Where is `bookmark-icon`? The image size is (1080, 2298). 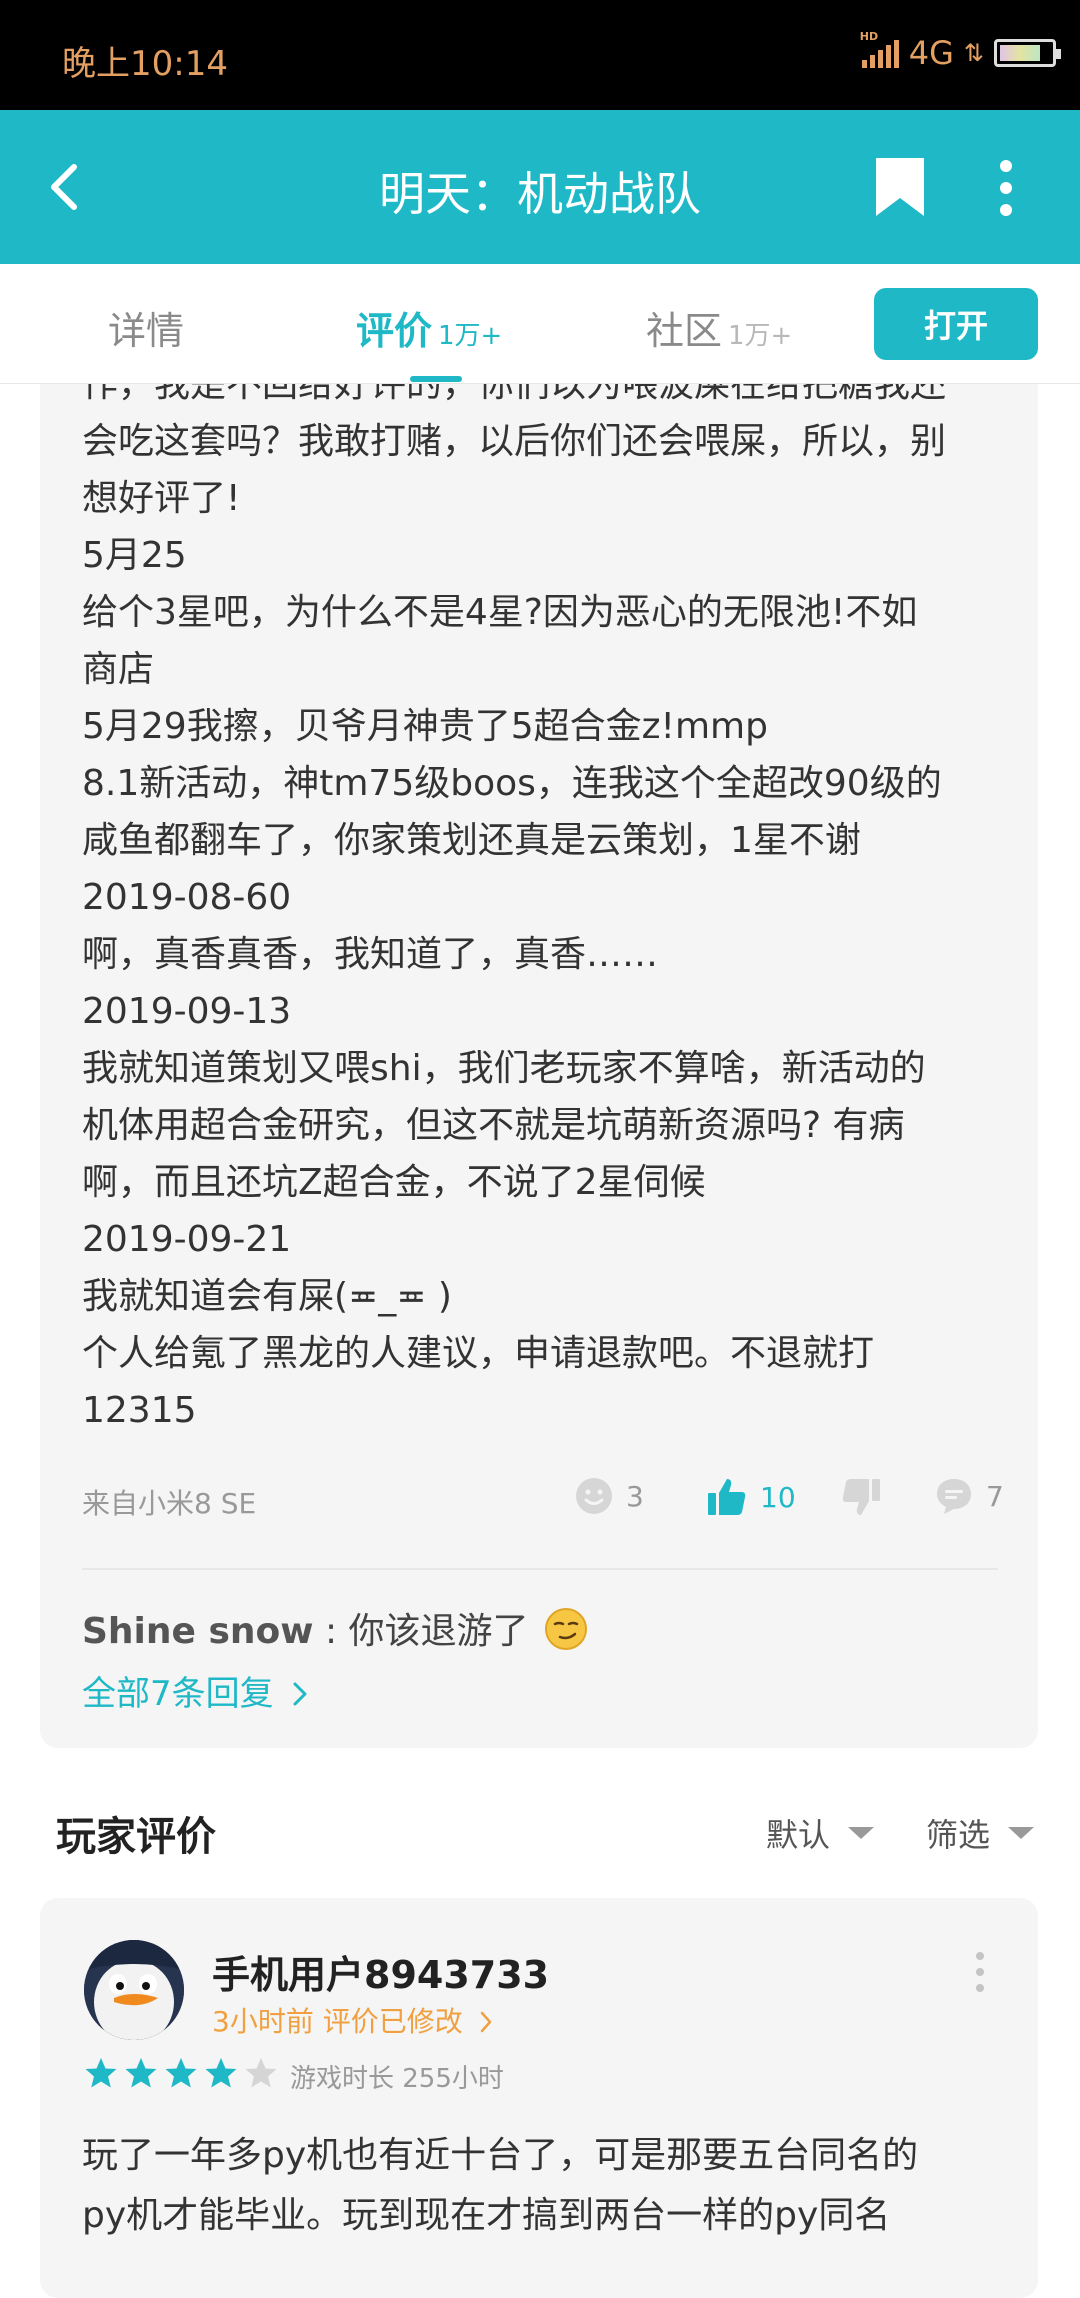
bookmark-icon is located at coordinates (900, 187).